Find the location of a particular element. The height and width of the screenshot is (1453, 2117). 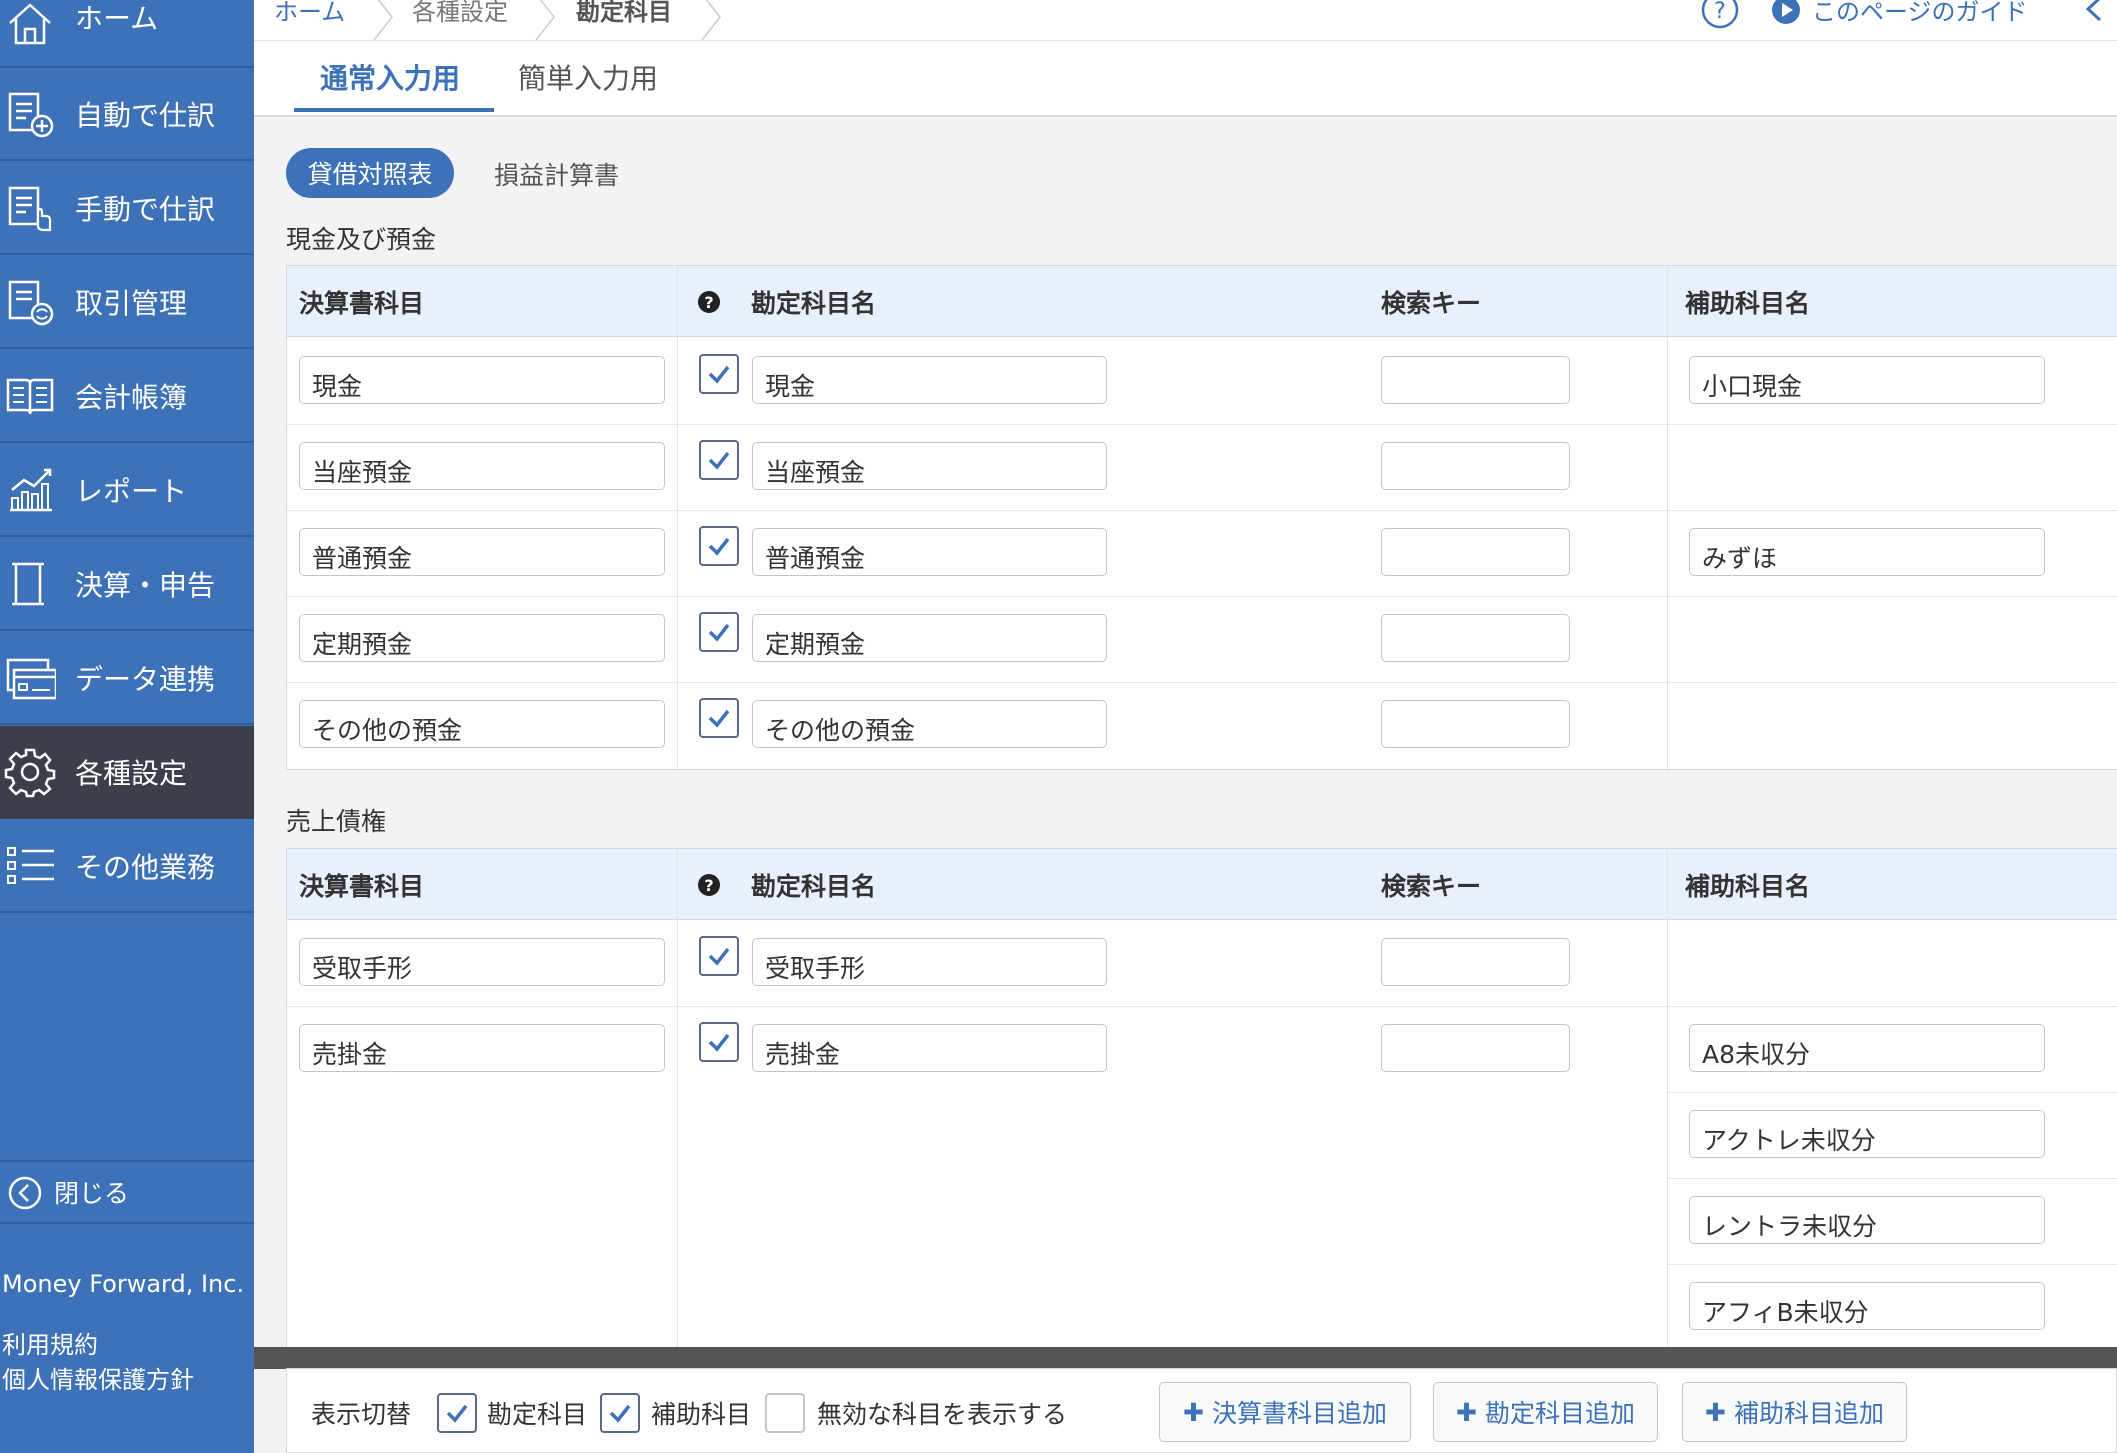

sub-account-input: アフィB未収分 is located at coordinates (1867, 1306).